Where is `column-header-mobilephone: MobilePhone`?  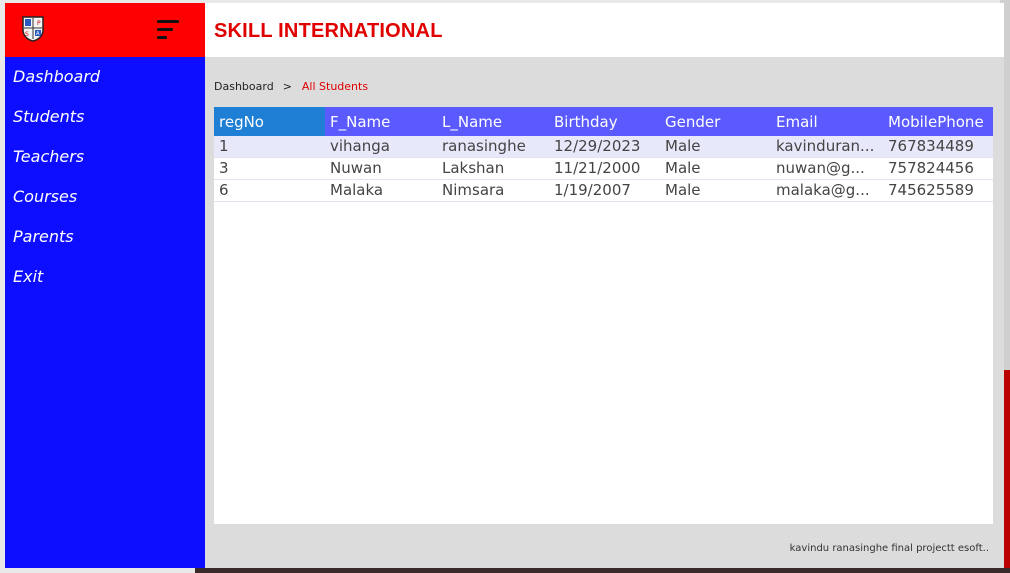 column-header-mobilephone: MobilePhone is located at coordinates (938, 121).